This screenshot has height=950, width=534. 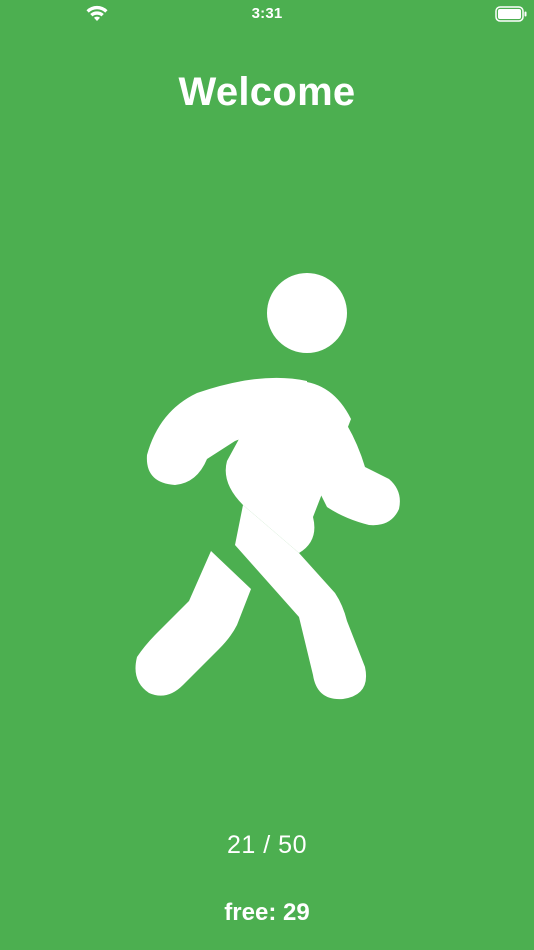 I want to click on page-title: Welcome, so click(x=267, y=92).